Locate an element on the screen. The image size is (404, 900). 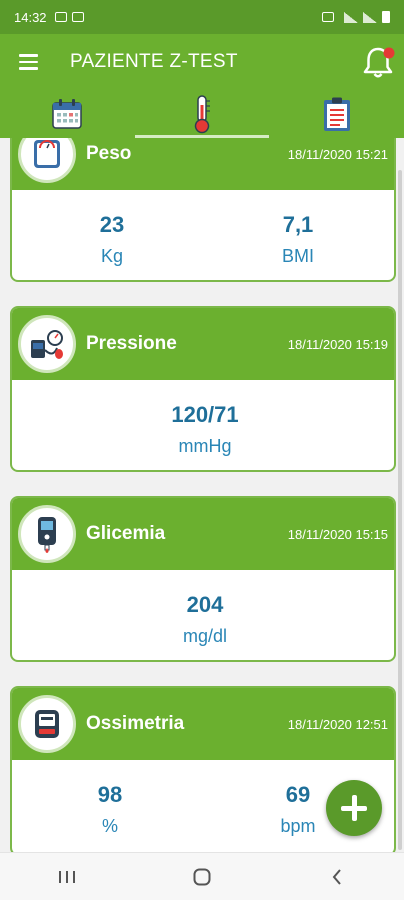
home-icon is located at coordinates (202, 876).